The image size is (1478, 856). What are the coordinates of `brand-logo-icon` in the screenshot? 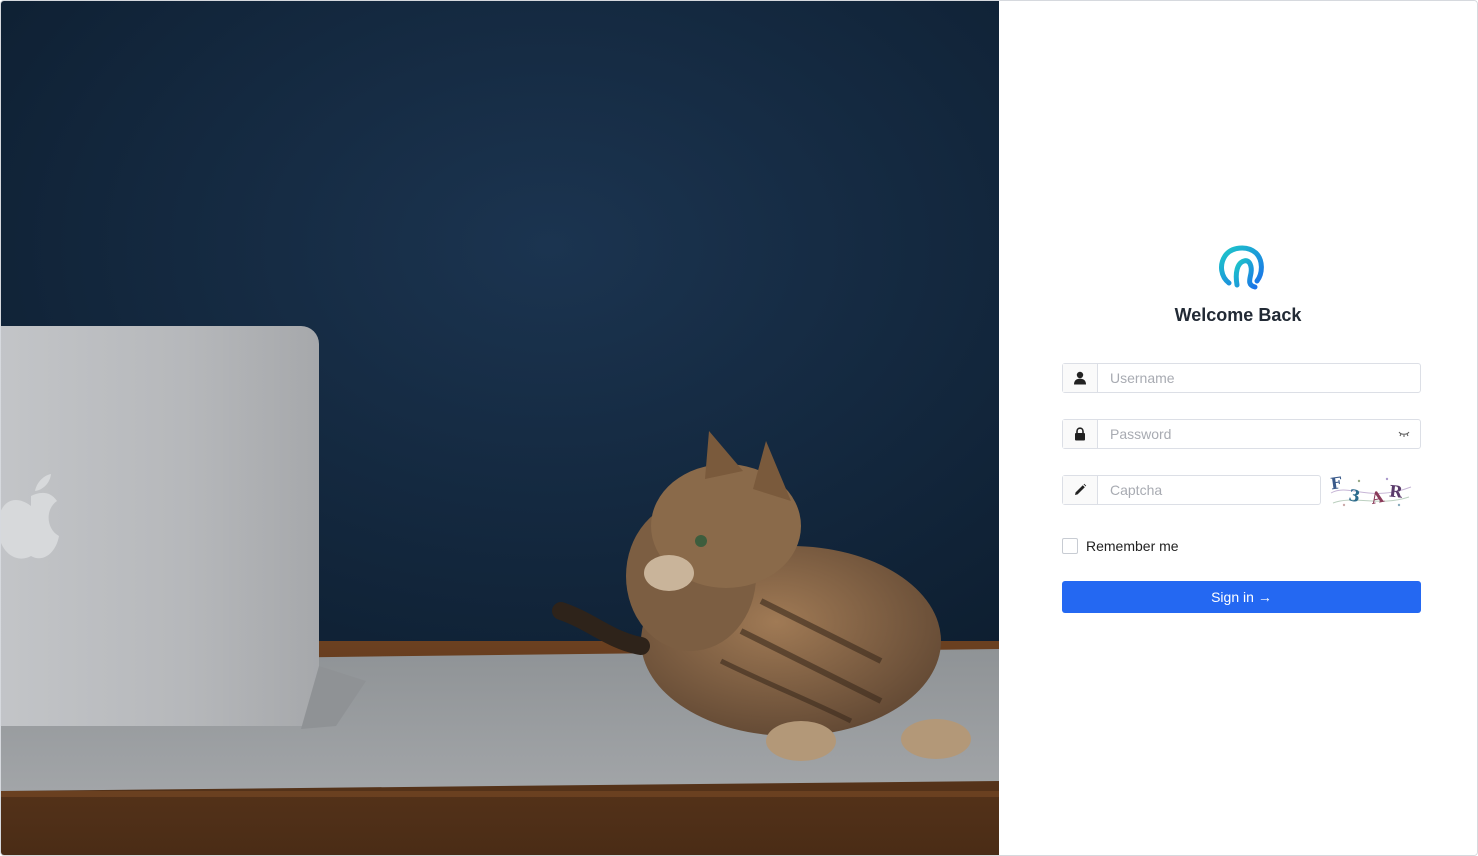 It's located at (1241, 267).